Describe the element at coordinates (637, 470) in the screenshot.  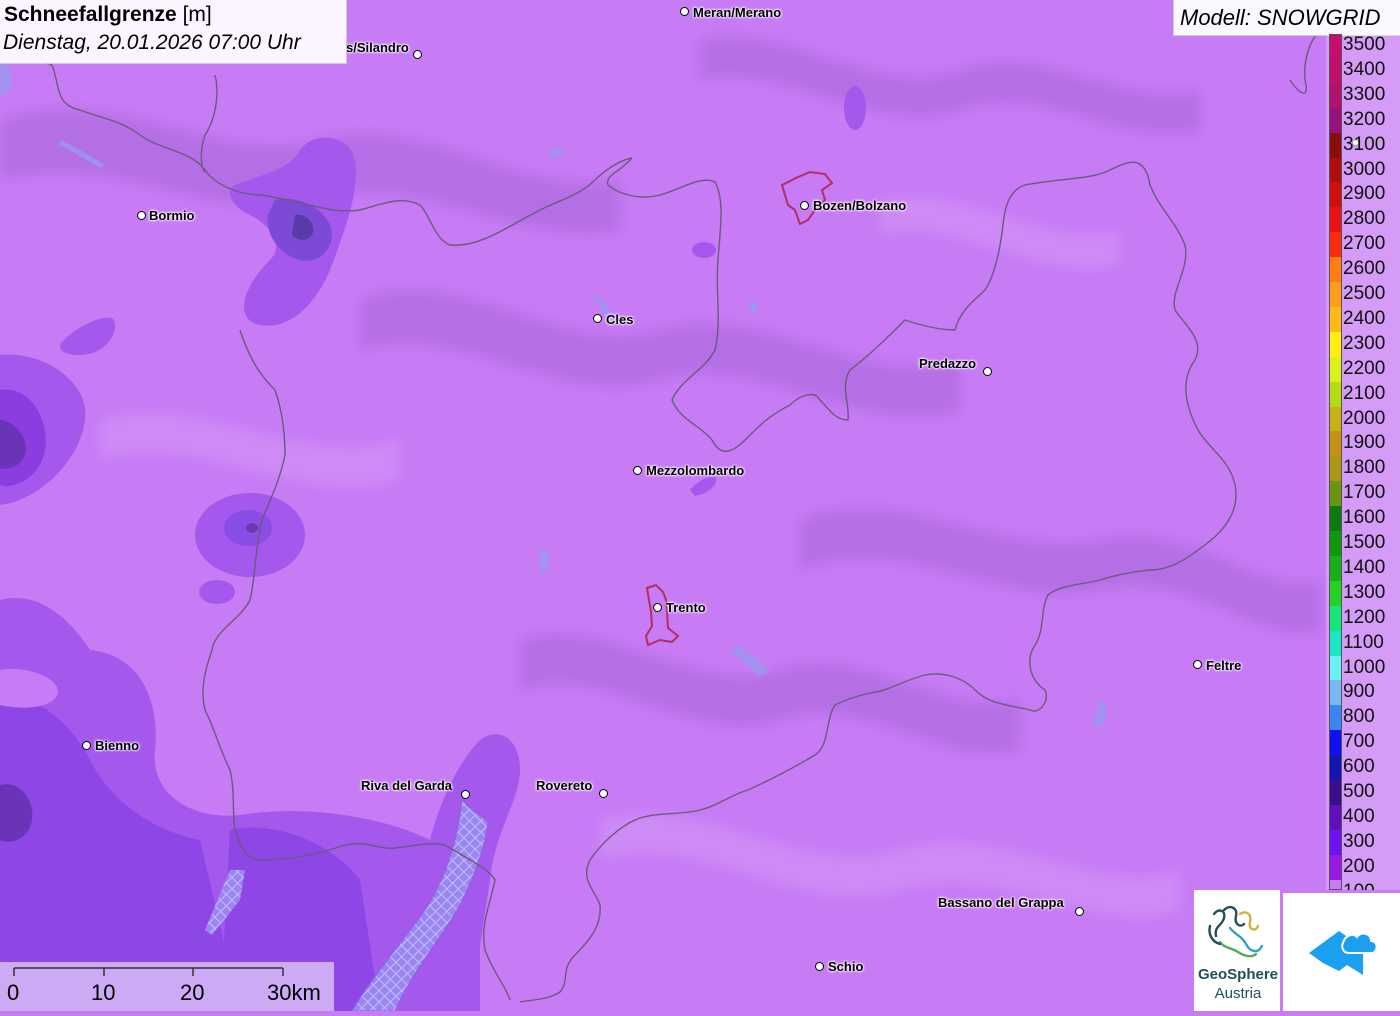
I see `city-dot-mezzolombardo` at that location.